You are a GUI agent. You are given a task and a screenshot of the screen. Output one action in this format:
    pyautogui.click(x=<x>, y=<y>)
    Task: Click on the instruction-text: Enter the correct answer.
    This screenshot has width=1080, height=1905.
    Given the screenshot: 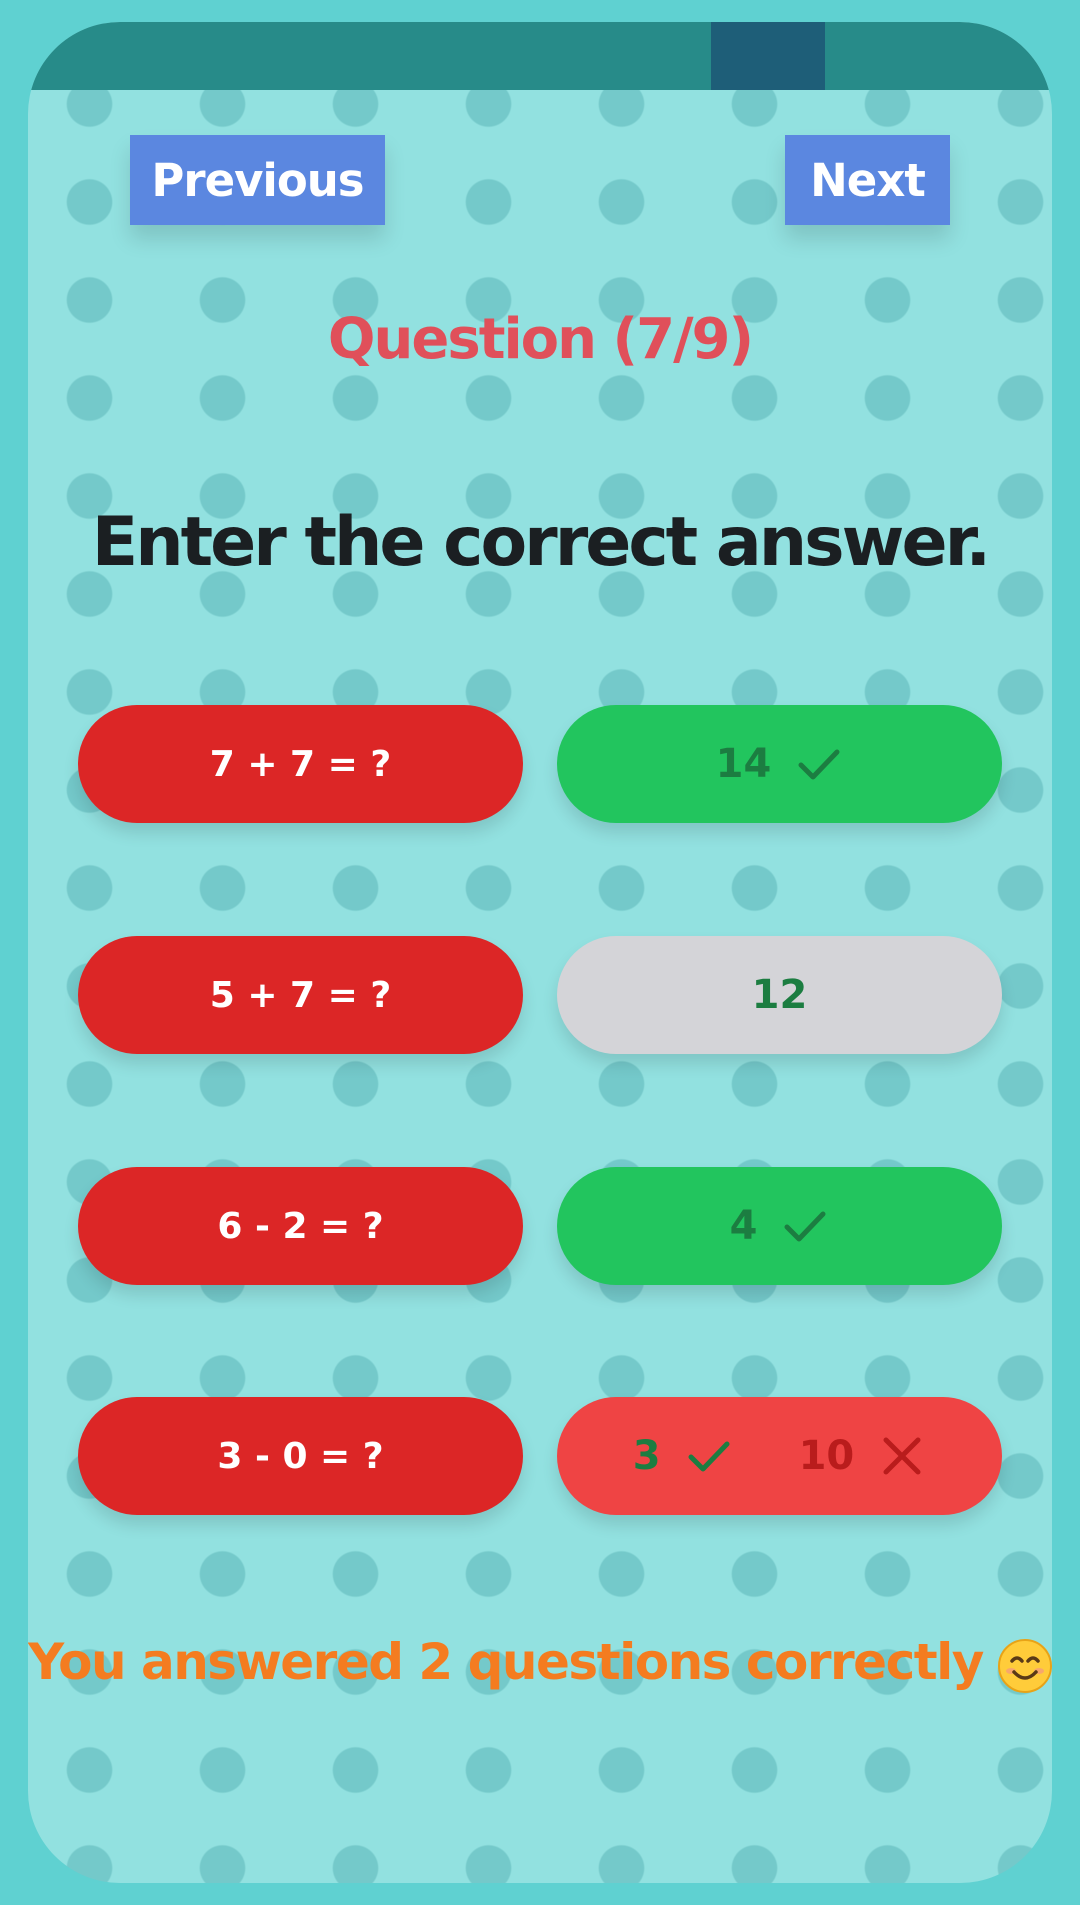 What is the action you would take?
    pyautogui.click(x=541, y=542)
    